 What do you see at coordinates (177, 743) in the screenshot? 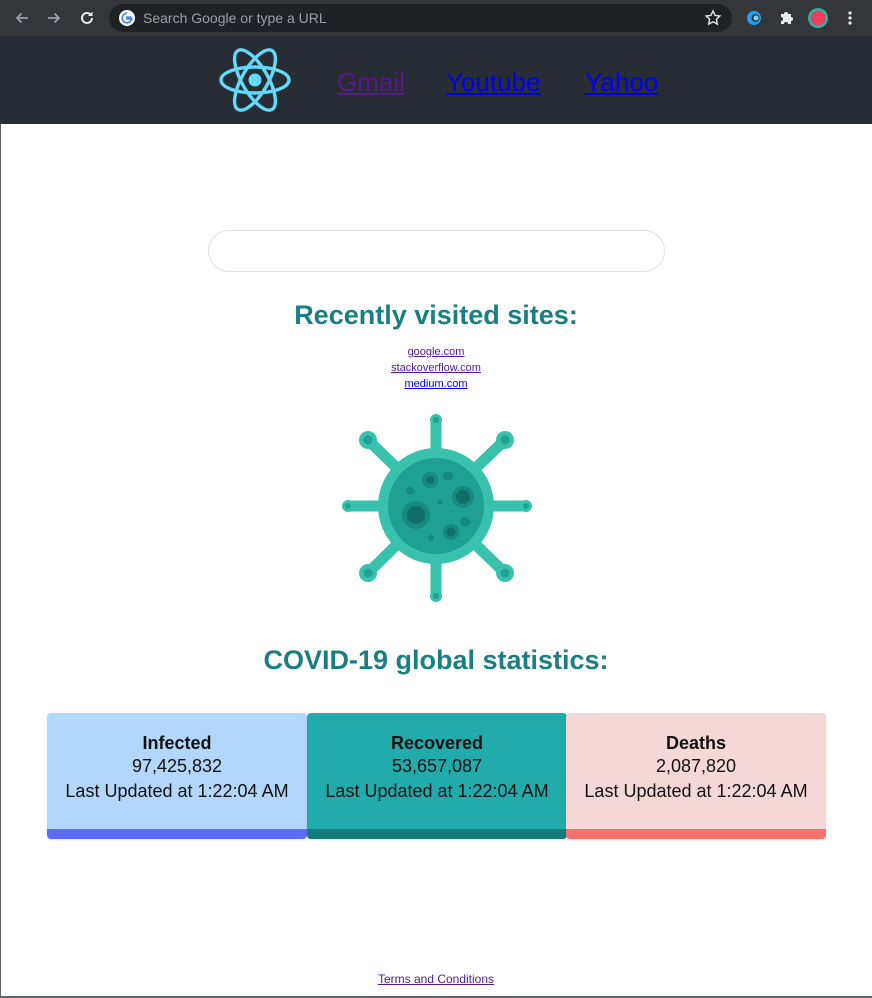
I see `stat-card-title: Infected` at bounding box center [177, 743].